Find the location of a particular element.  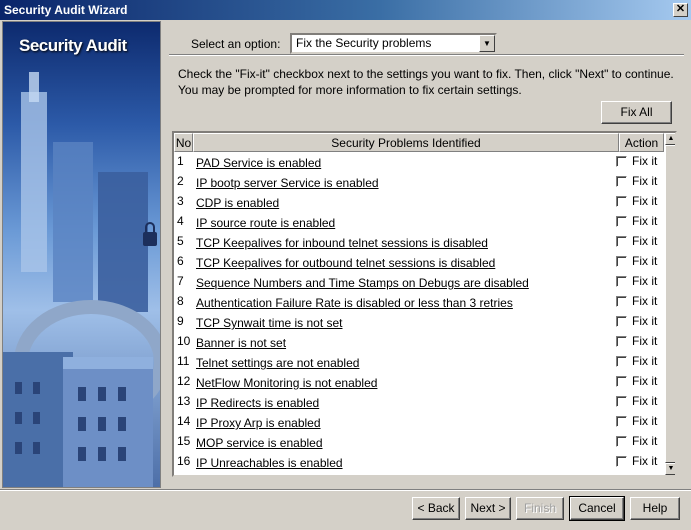

table-row: 10 Banner is not set Fix it is located at coordinates (419, 342).